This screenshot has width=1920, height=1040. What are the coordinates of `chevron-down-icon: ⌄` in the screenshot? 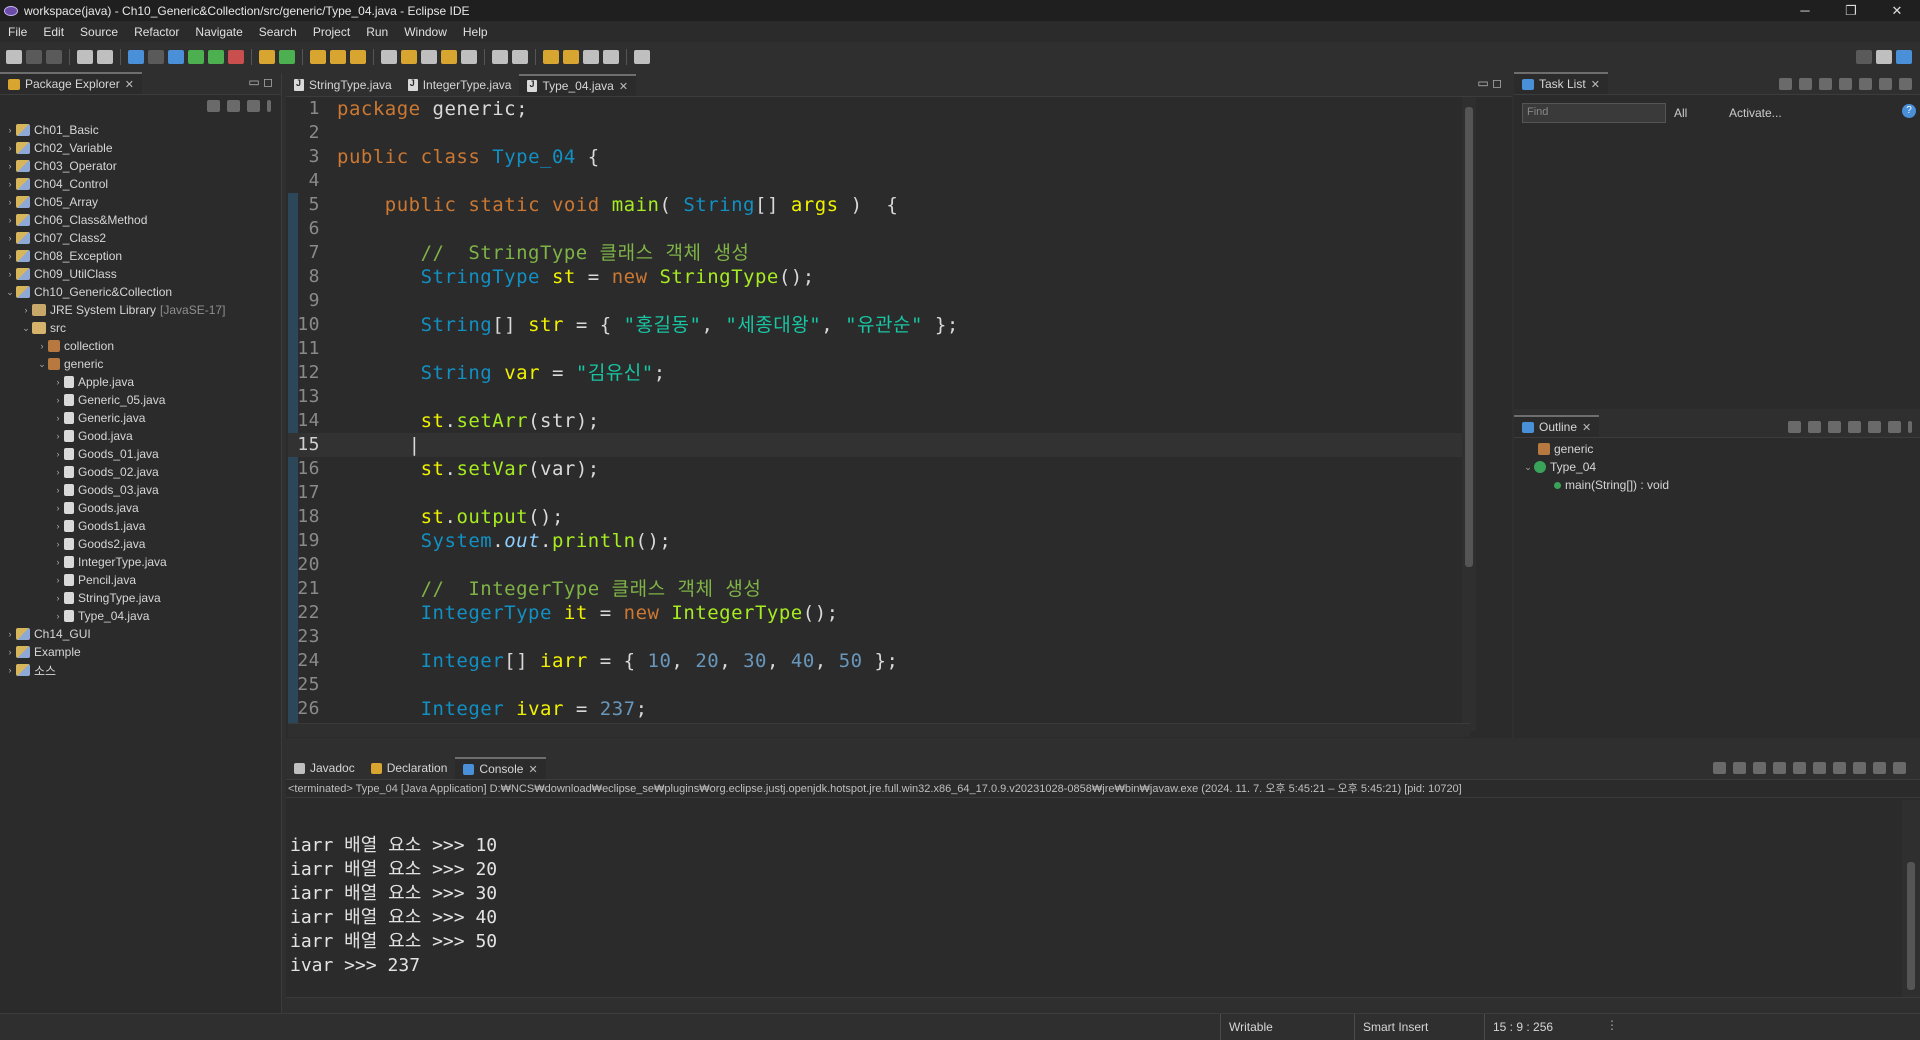 It's located at (1528, 467).